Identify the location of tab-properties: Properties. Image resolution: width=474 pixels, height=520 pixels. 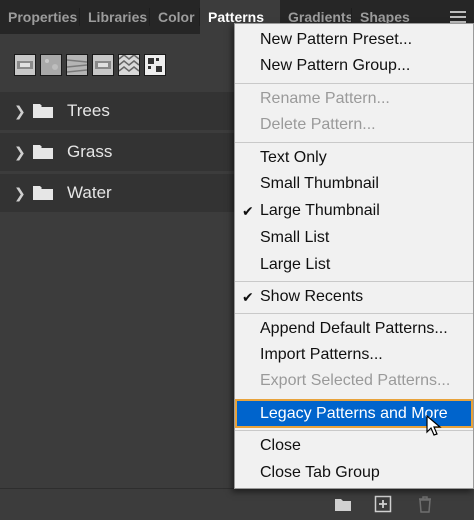
(40, 17).